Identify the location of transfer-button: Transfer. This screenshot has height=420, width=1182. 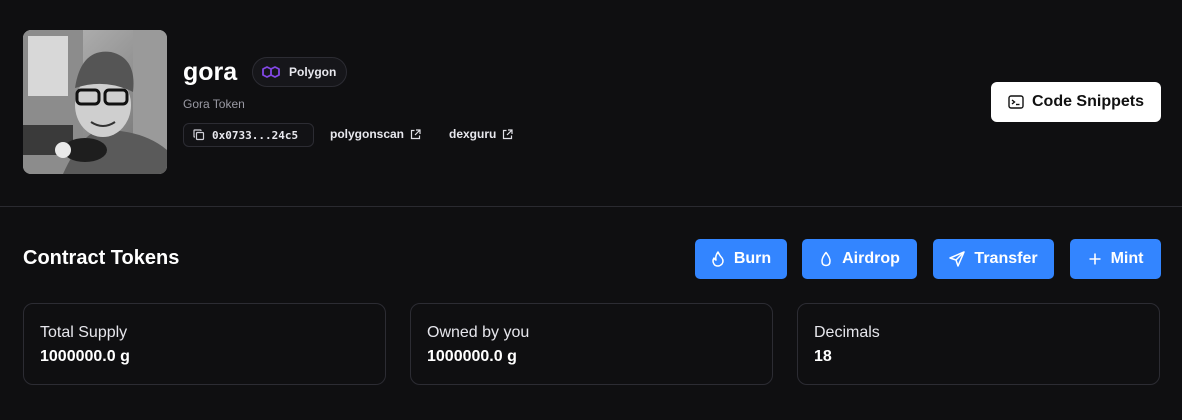
(993, 259).